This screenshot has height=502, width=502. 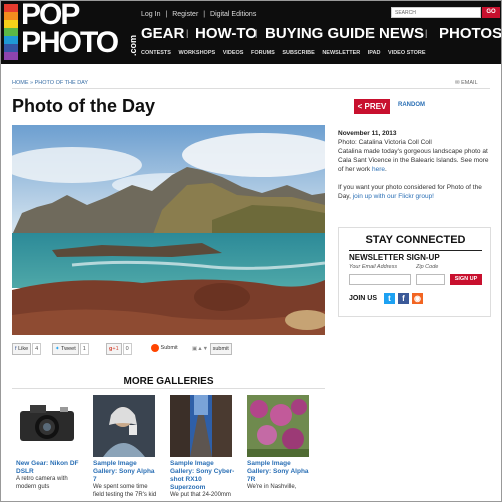 I want to click on logo-pop: POP, so click(x=50, y=15).